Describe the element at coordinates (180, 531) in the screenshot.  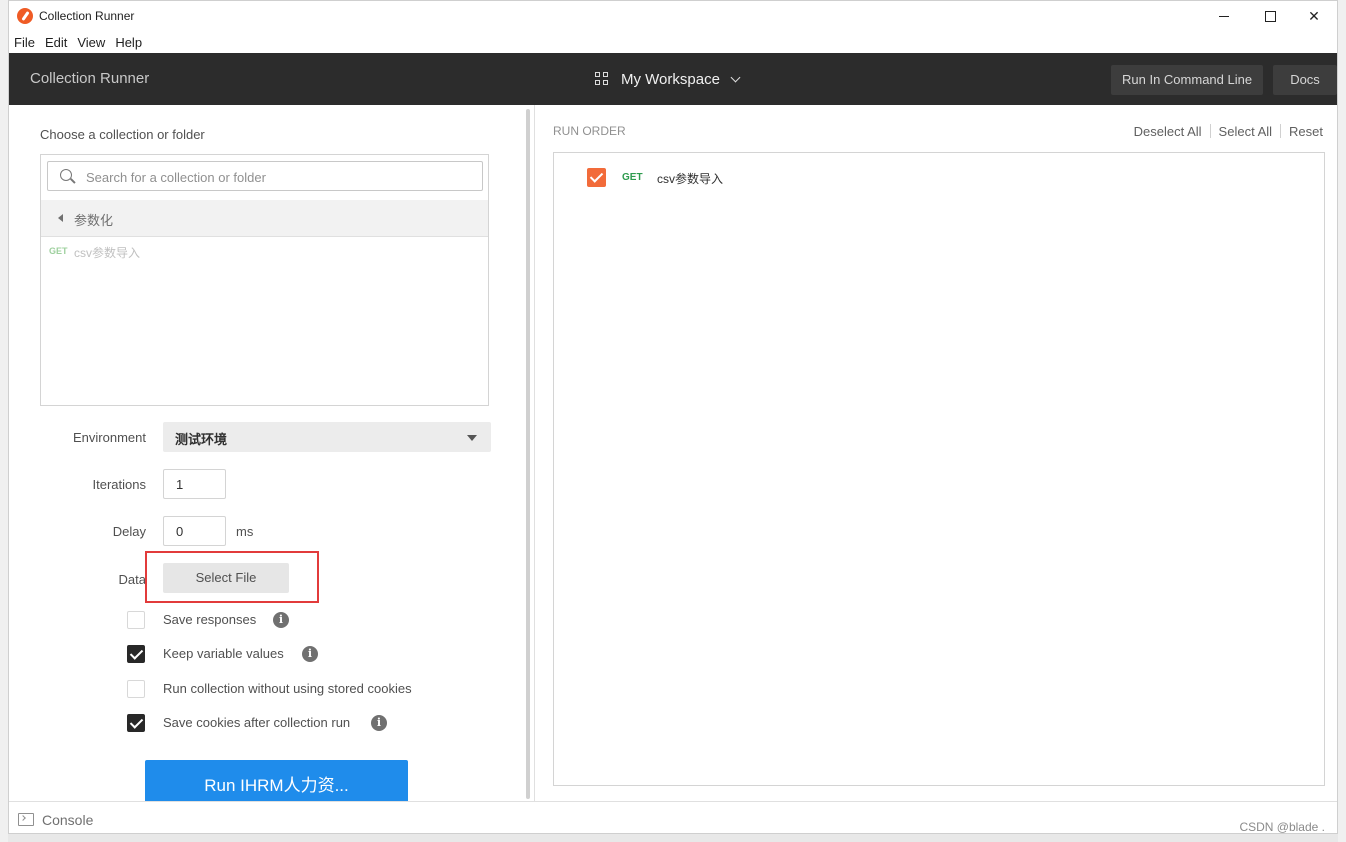
I see `delay-value: 0` at that location.